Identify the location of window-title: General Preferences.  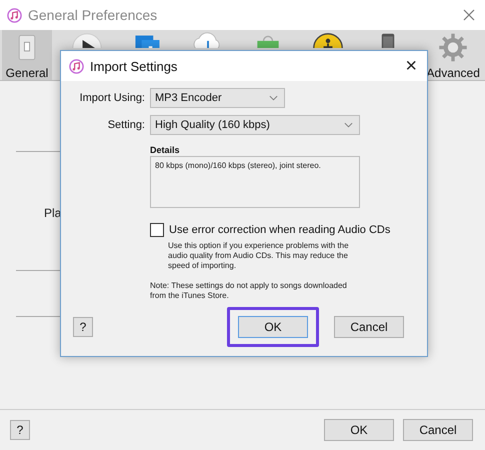
(93, 15).